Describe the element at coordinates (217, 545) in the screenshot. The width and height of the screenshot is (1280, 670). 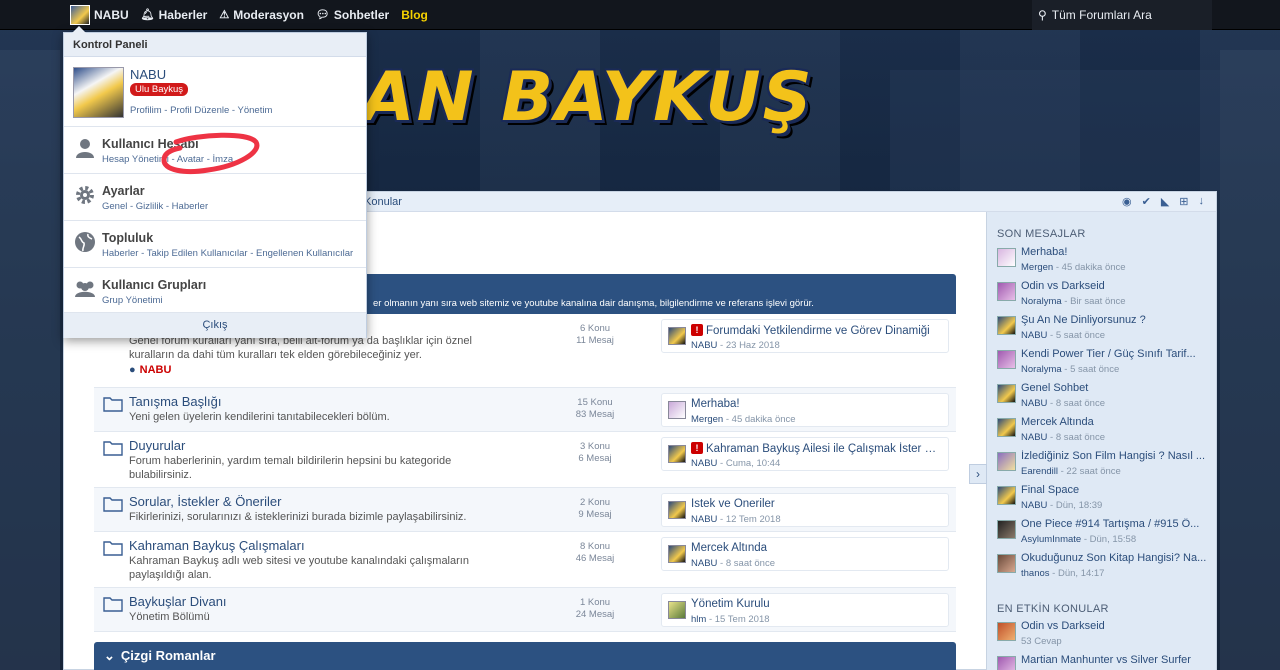
I see `node-title: Kahraman Baykuş Çalışmaları` at that location.